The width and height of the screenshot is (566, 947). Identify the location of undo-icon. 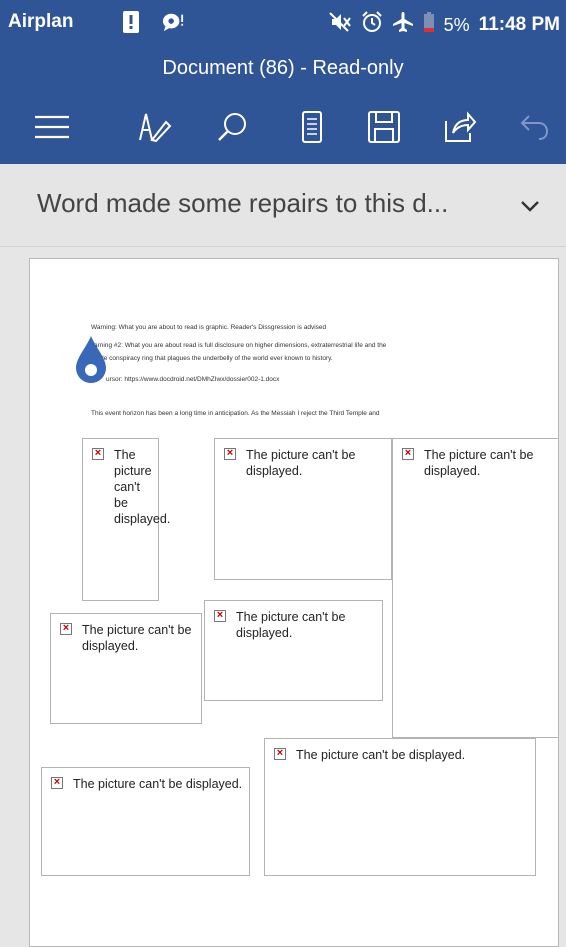
(534, 127).